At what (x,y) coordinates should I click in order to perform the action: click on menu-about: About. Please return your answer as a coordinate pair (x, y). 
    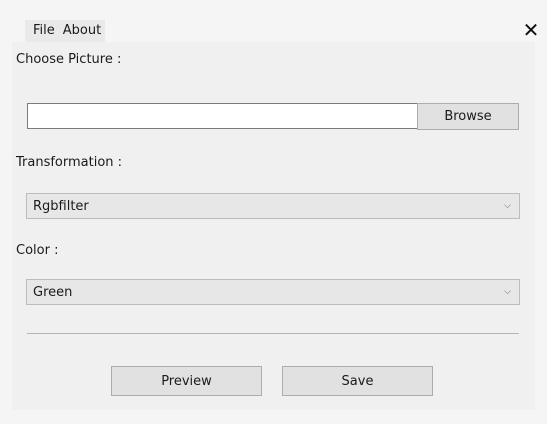
    Looking at the image, I should click on (82, 31).